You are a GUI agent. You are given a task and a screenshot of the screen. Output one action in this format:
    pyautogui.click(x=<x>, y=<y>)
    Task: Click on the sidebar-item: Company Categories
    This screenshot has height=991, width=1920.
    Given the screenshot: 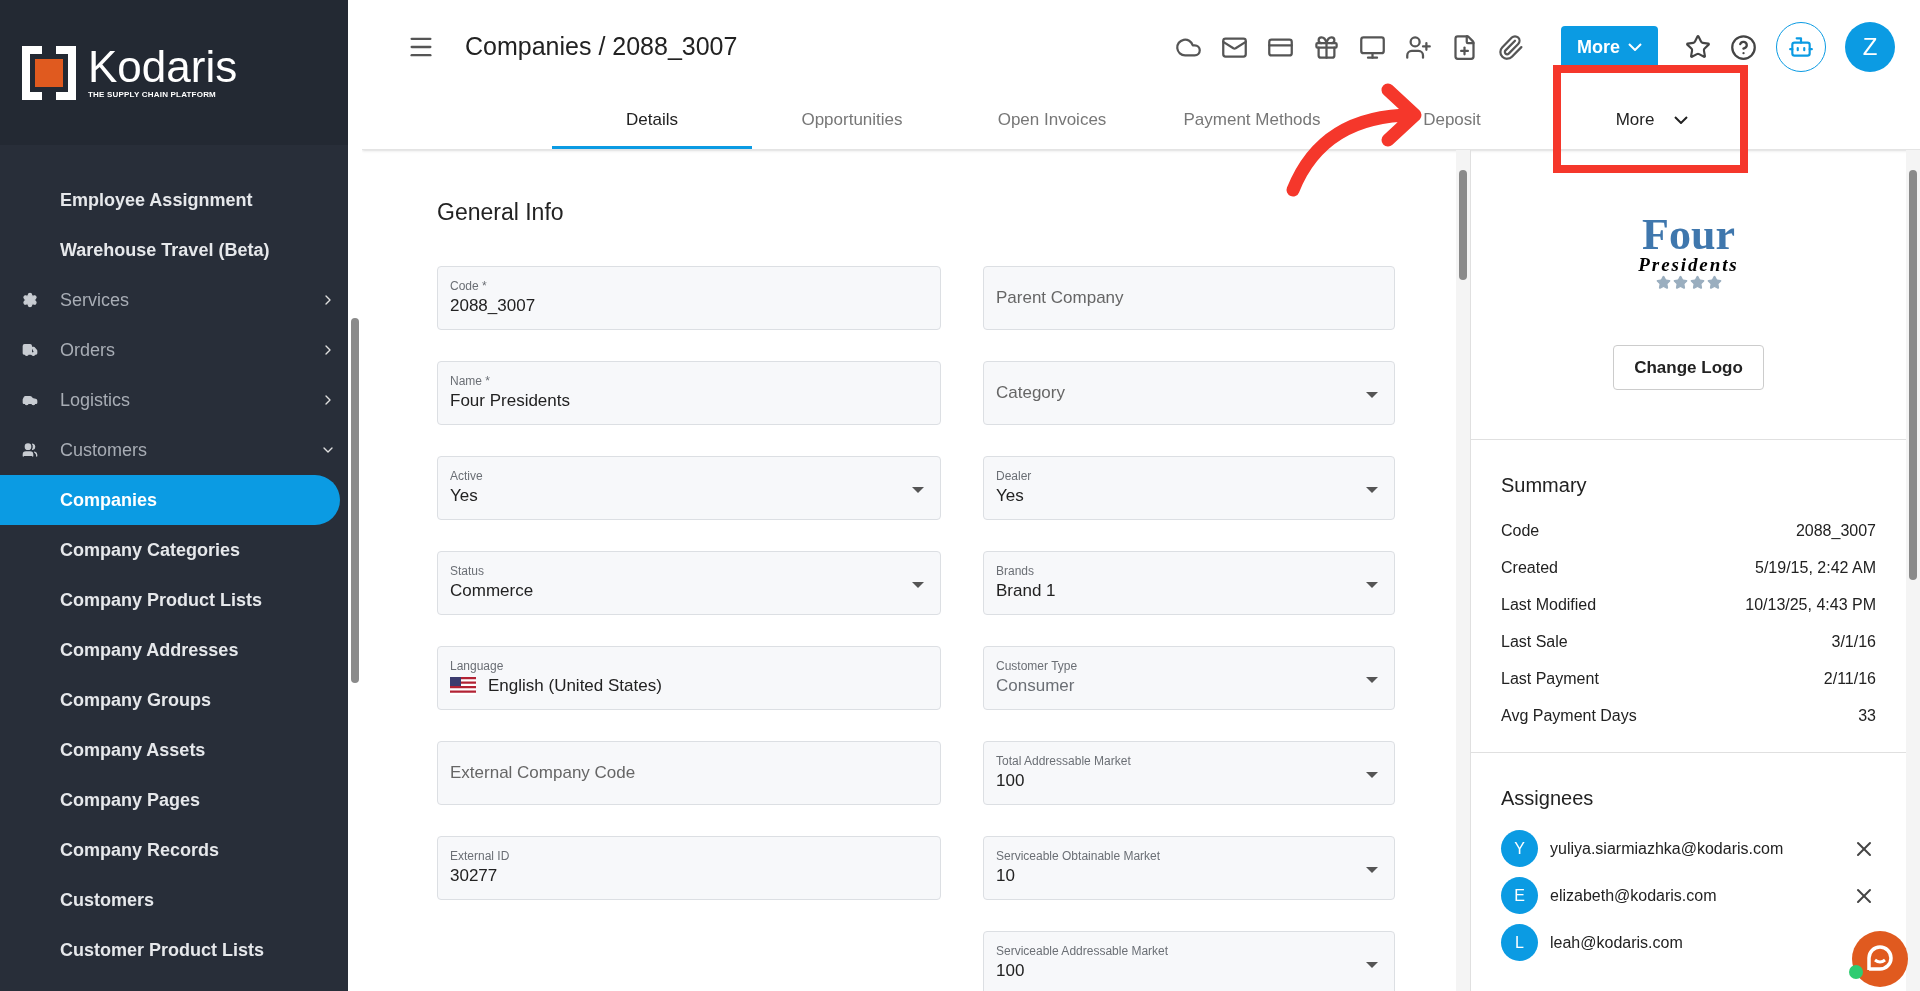 What is the action you would take?
    pyautogui.click(x=170, y=550)
    